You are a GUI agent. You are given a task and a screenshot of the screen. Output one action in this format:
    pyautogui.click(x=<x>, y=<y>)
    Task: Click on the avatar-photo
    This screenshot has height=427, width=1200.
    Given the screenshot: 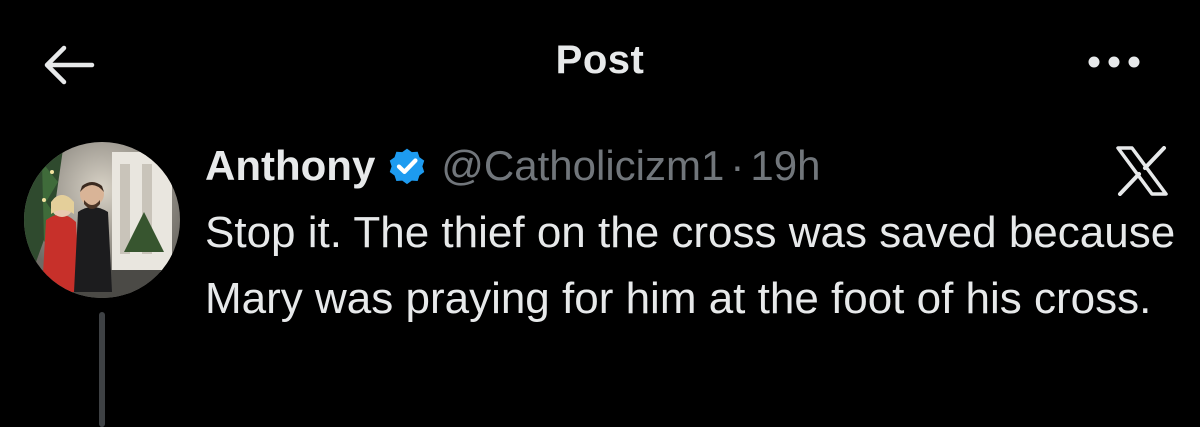 What is the action you would take?
    pyautogui.click(x=102, y=220)
    